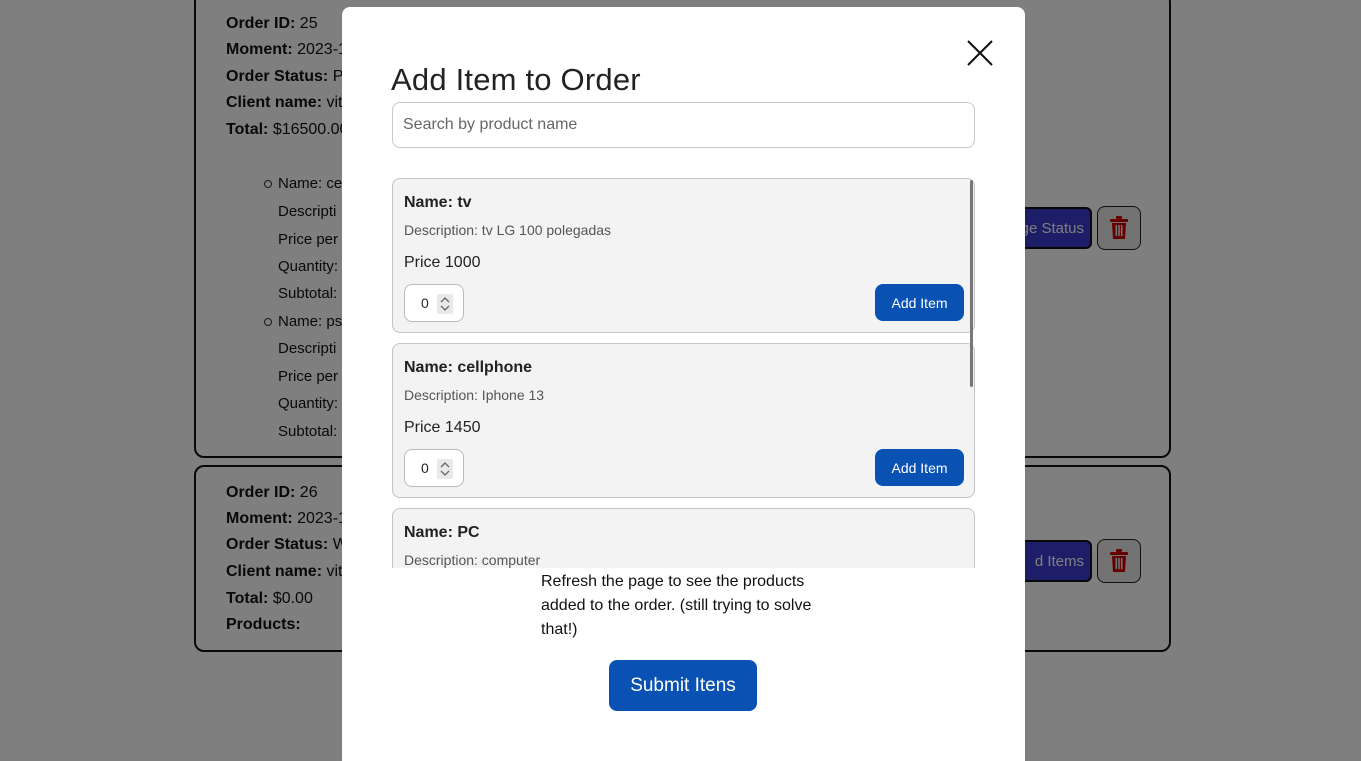  I want to click on submit-items-button: Submit Itens, so click(683, 685).